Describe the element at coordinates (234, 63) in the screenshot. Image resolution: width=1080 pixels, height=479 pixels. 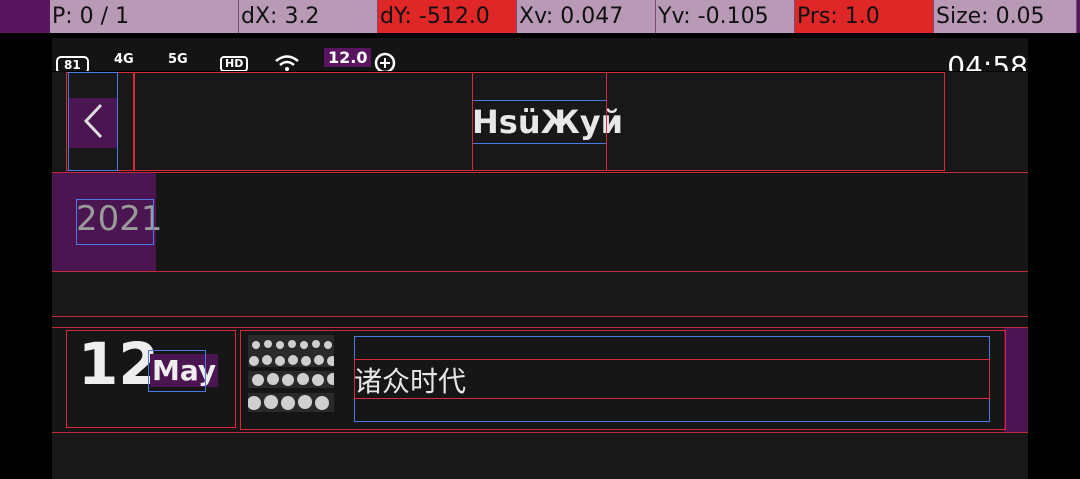
I see `hd-voice-icon: HD` at that location.